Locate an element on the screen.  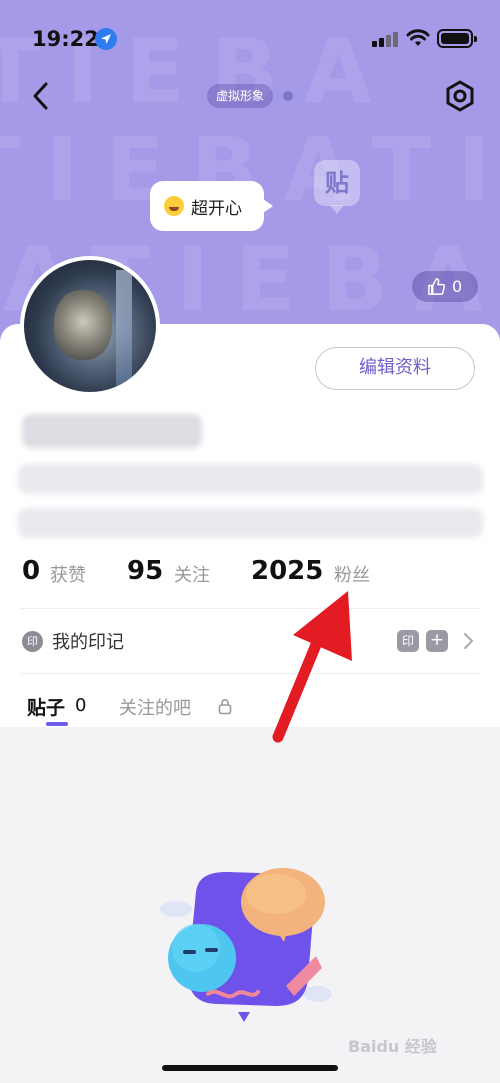
active-tab-indicator is located at coordinates (57, 724).